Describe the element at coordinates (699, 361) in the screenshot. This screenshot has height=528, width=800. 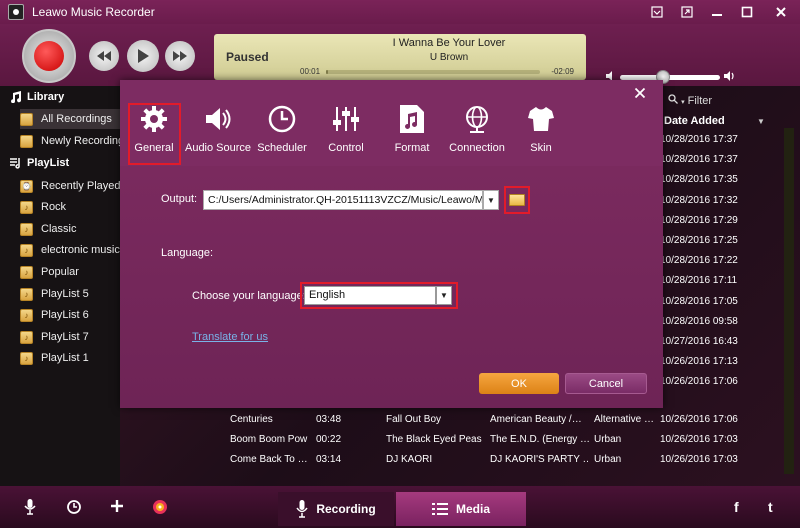
I see `cell-date-added: 10/26/2016 17:13` at that location.